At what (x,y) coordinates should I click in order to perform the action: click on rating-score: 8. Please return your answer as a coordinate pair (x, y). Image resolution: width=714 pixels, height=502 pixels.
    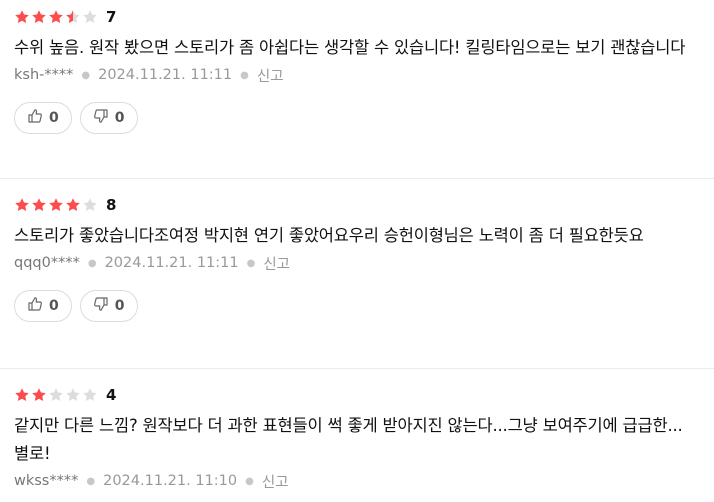
    Looking at the image, I should click on (111, 205).